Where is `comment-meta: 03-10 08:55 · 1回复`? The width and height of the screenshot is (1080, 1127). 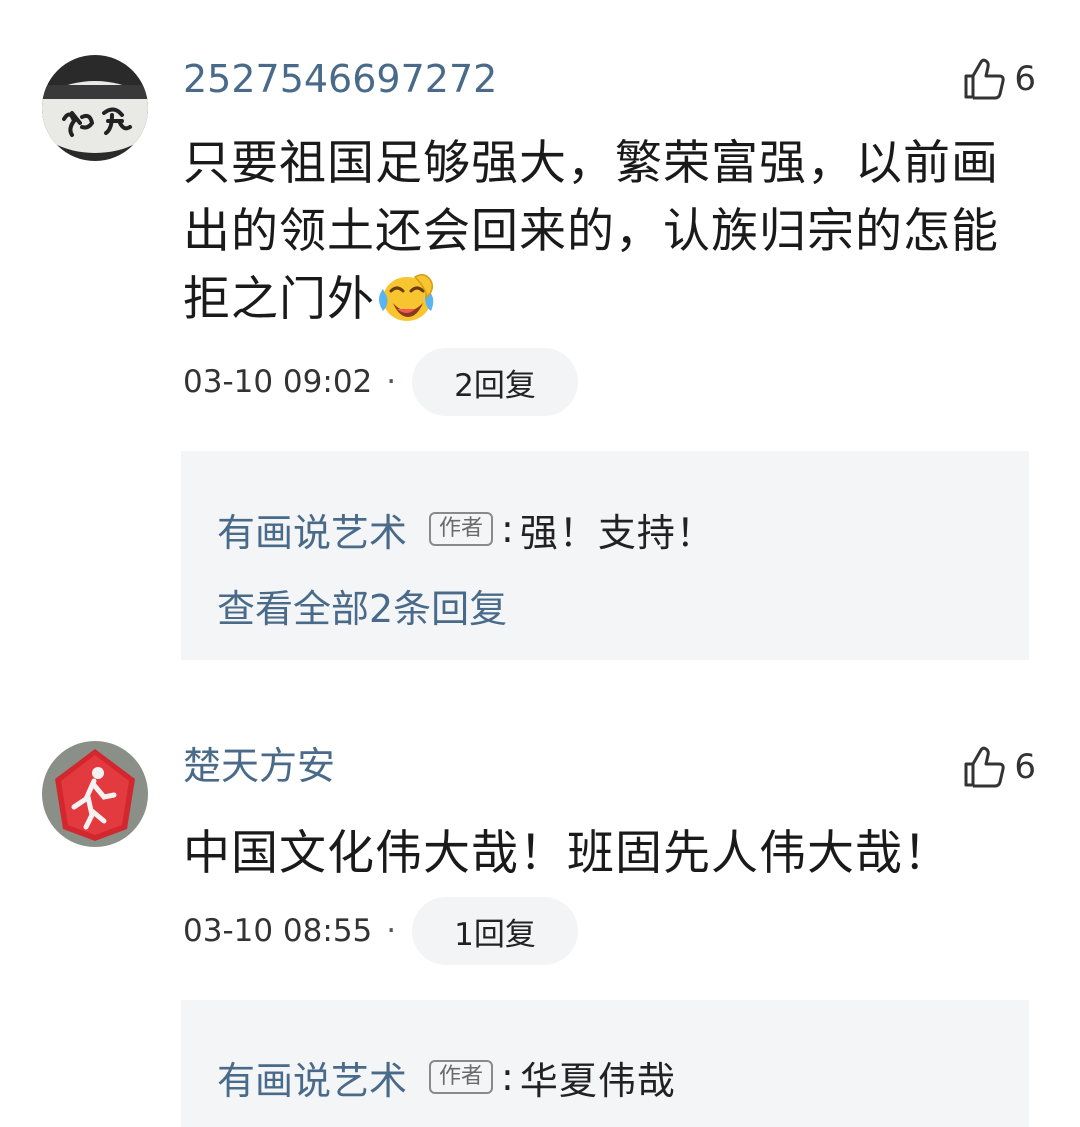
comment-meta: 03-10 08:55 · 1回复 is located at coordinates (380, 931).